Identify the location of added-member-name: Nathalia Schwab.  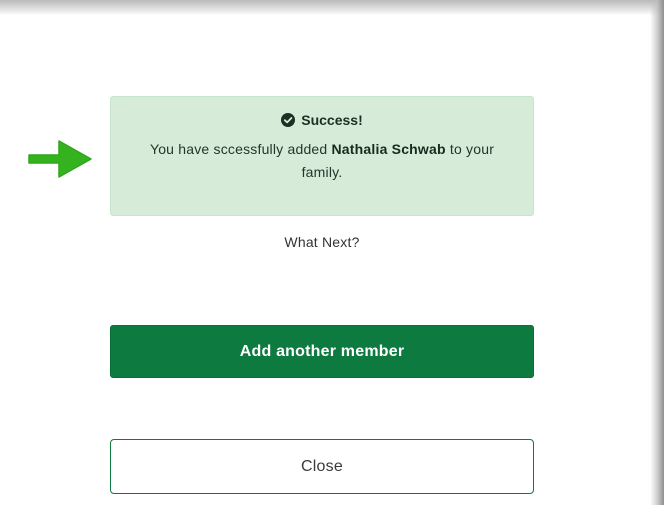
(388, 149).